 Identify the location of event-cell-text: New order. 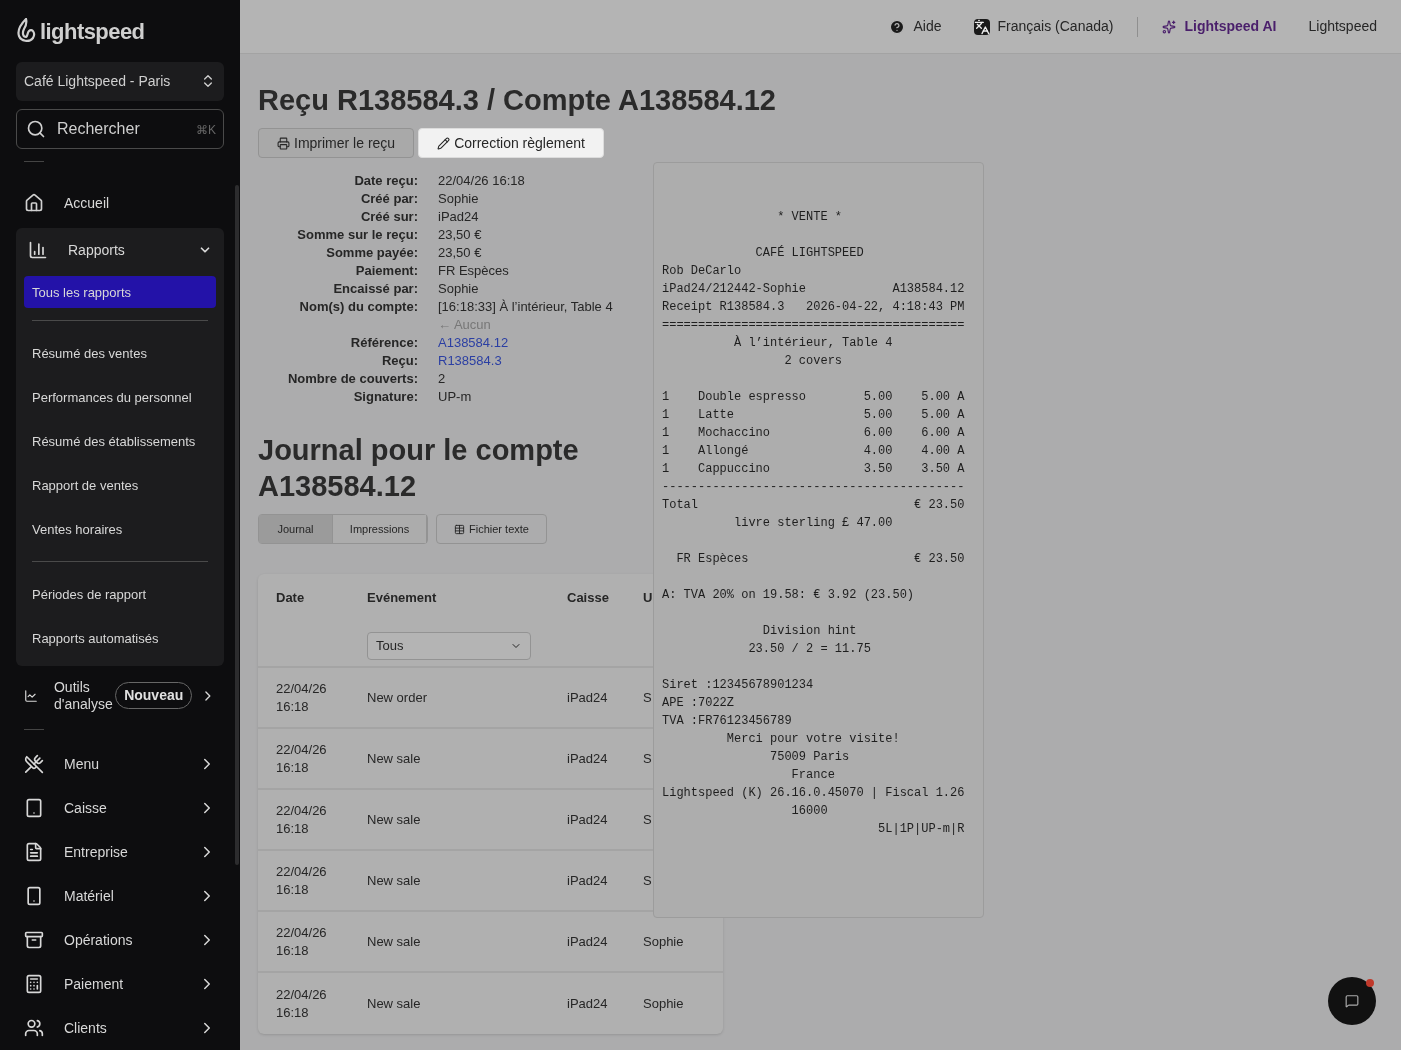
(397, 697).